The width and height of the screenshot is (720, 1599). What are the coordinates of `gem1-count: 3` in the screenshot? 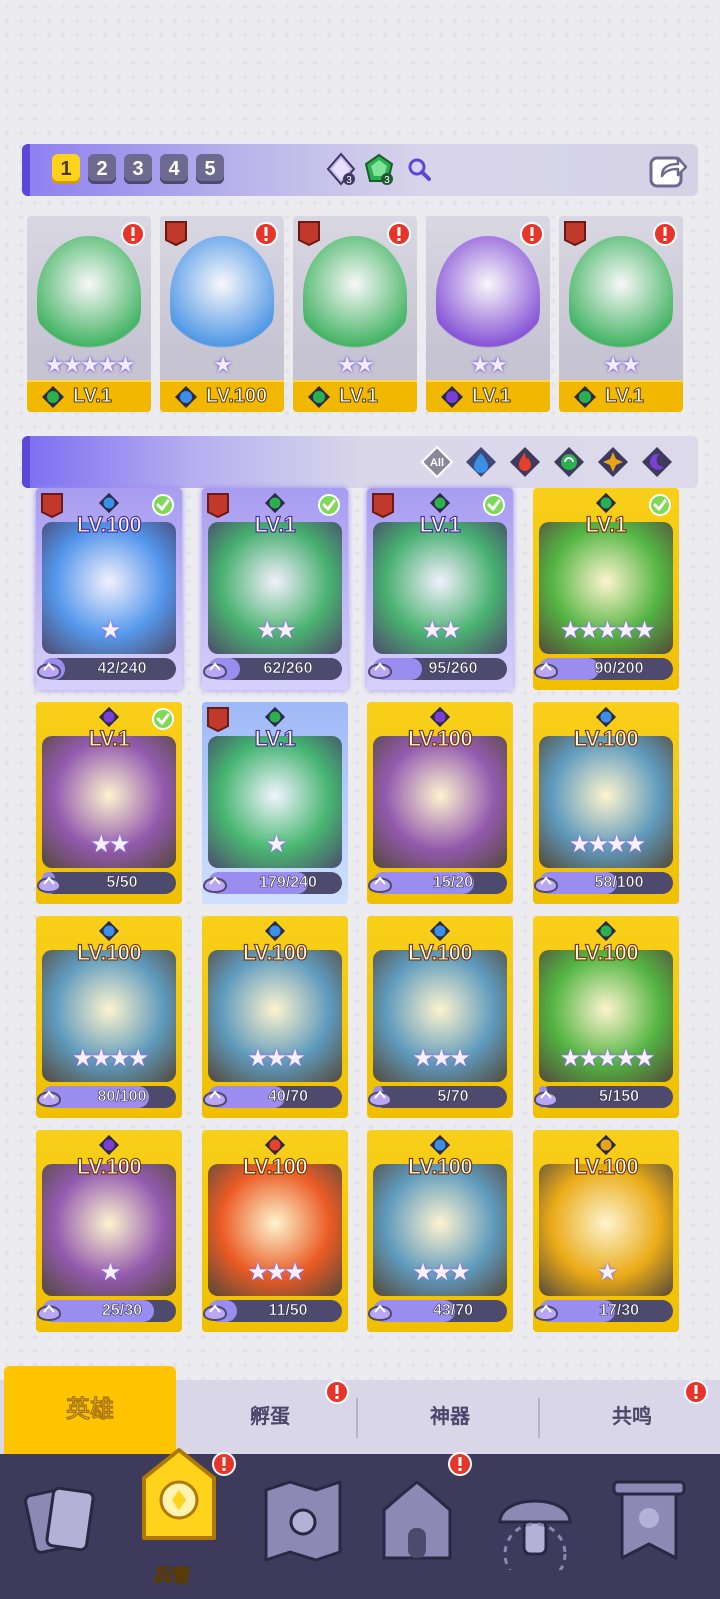 It's located at (349, 180).